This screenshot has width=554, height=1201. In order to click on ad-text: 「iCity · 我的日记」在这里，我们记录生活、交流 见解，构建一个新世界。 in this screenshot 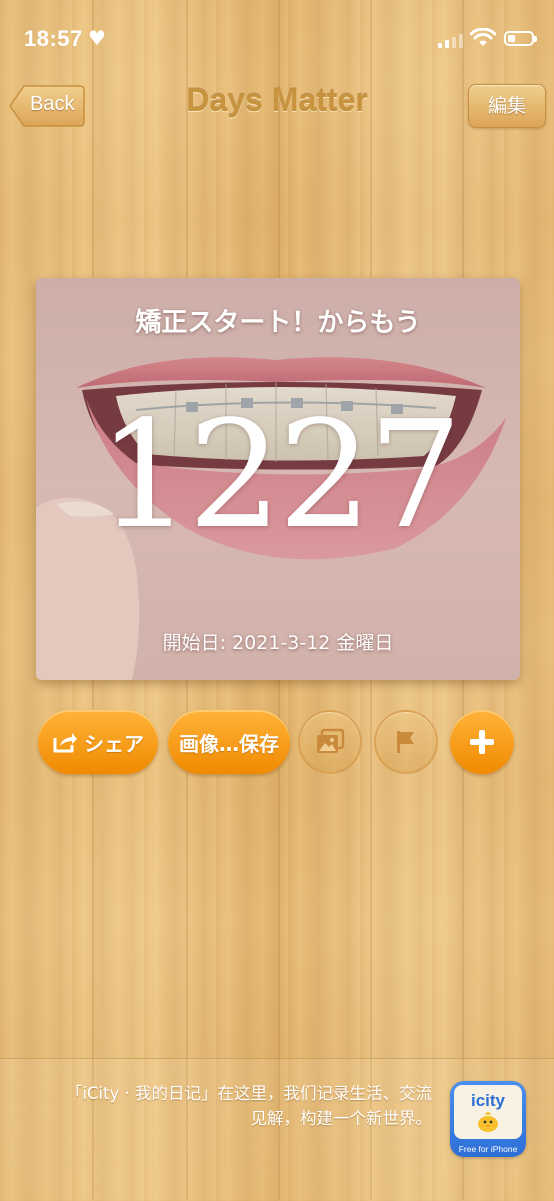, I will do `click(222, 1106)`.